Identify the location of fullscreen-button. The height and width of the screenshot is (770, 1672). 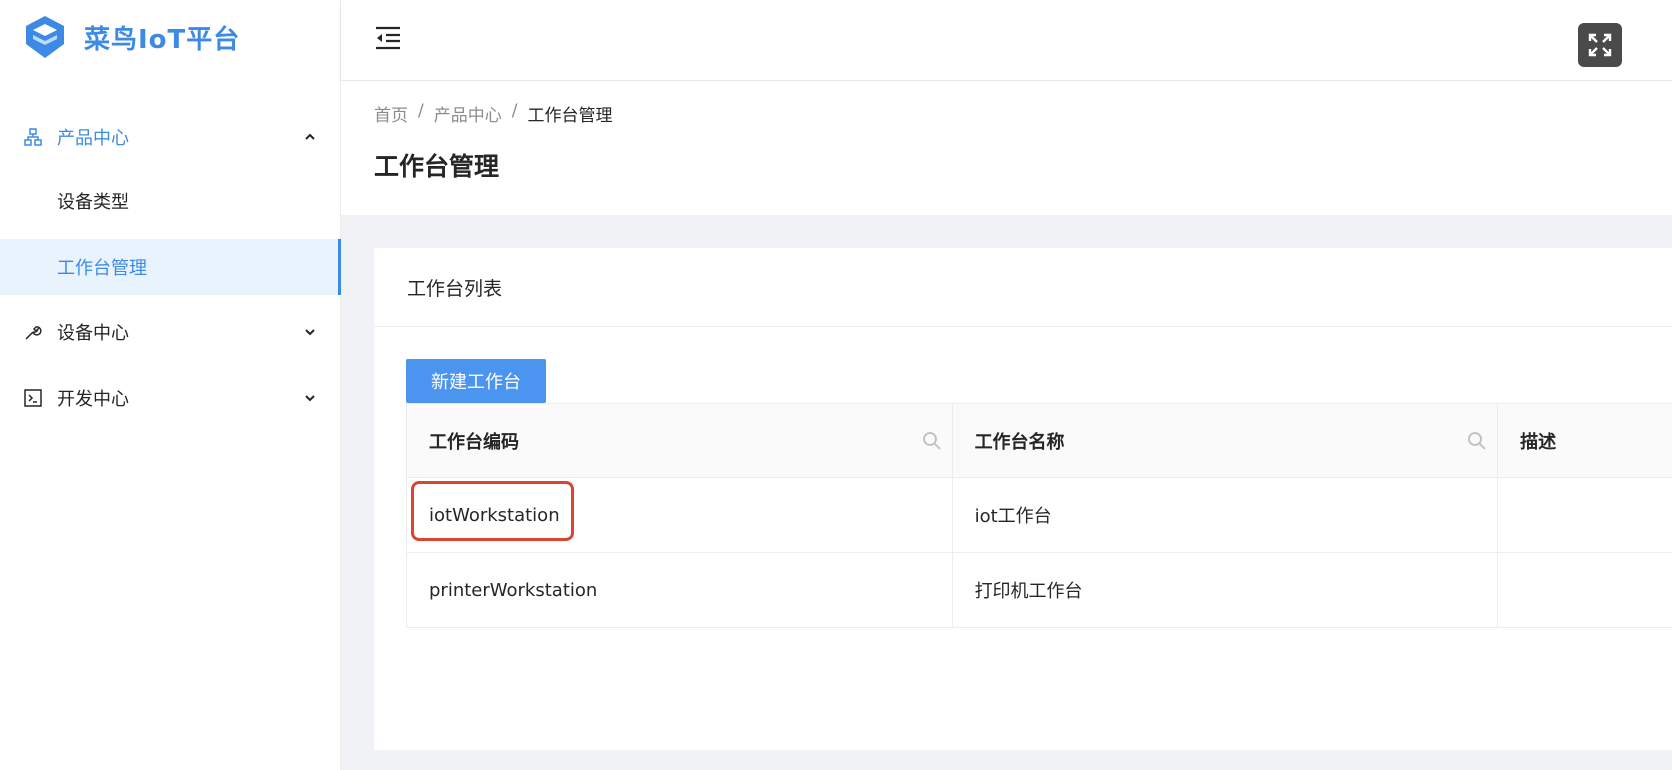
(1600, 45).